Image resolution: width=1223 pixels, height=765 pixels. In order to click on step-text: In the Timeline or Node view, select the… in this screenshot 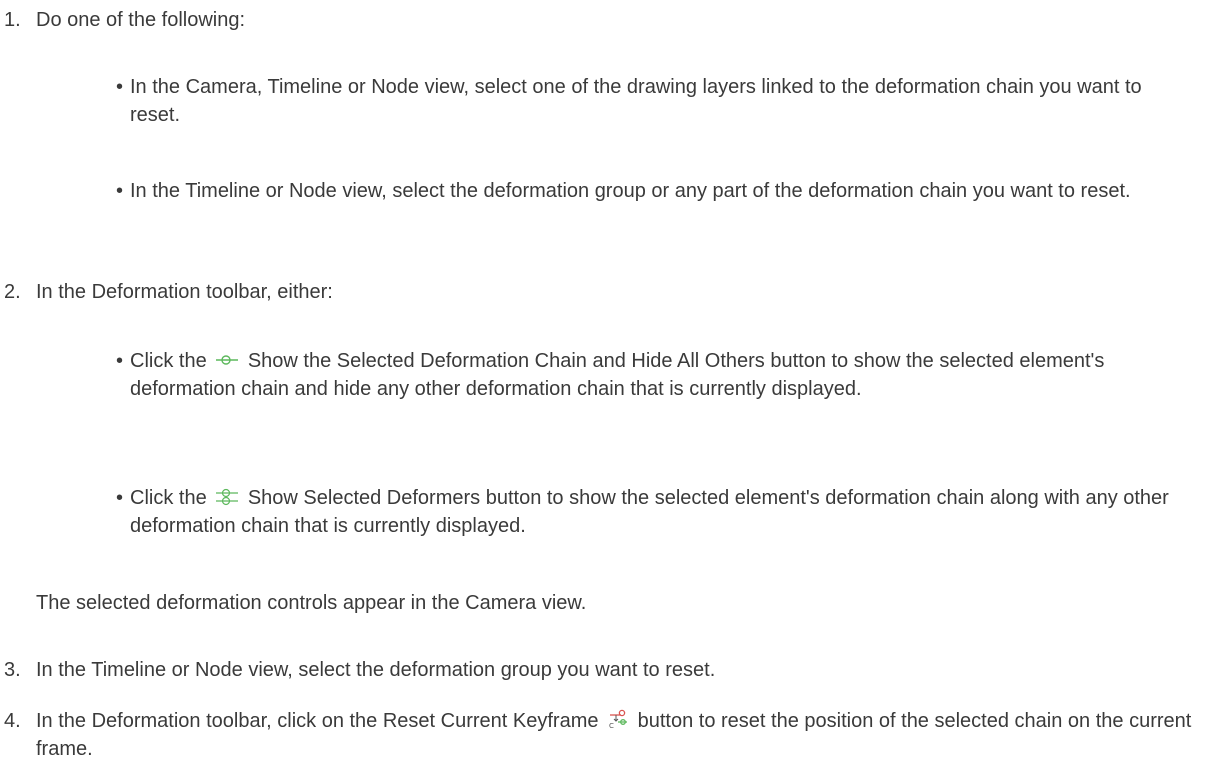, I will do `click(376, 670)`.